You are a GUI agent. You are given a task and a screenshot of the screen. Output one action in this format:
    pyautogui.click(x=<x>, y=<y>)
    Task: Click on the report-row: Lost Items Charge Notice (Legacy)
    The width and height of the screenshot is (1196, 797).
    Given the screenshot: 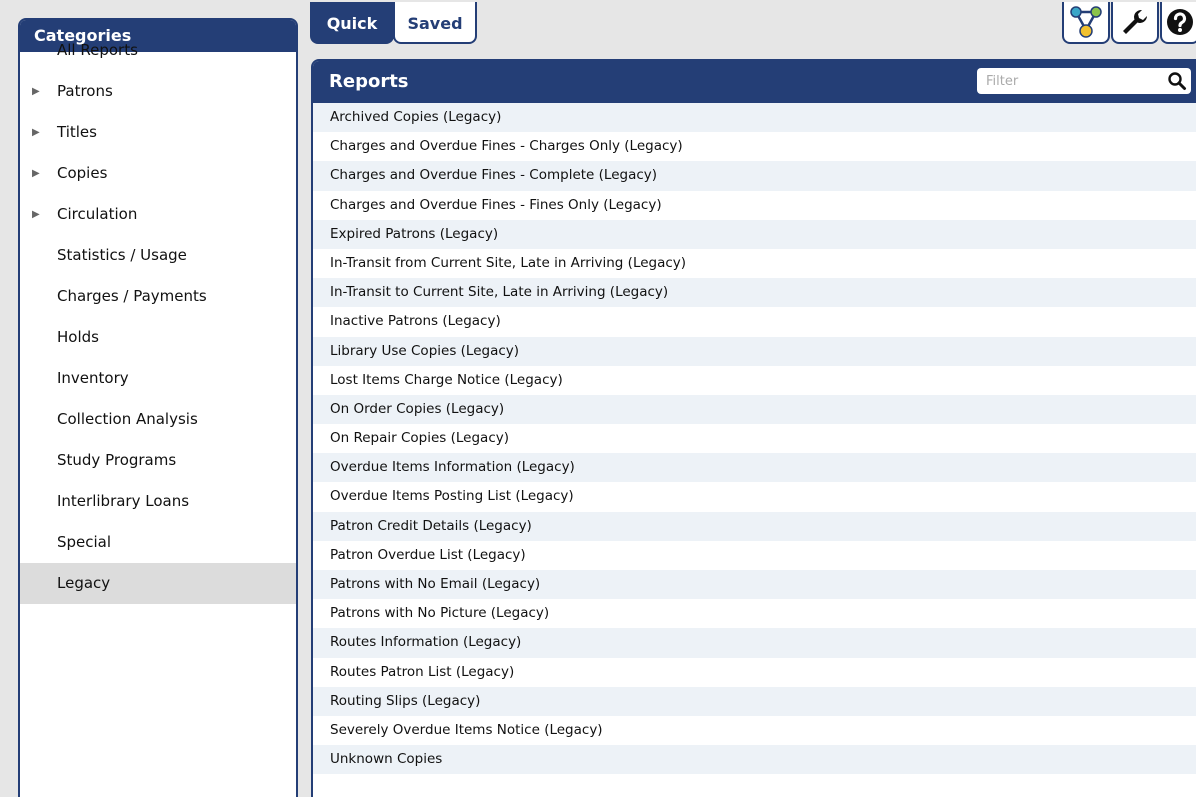 What is the action you would take?
    pyautogui.click(x=754, y=380)
    